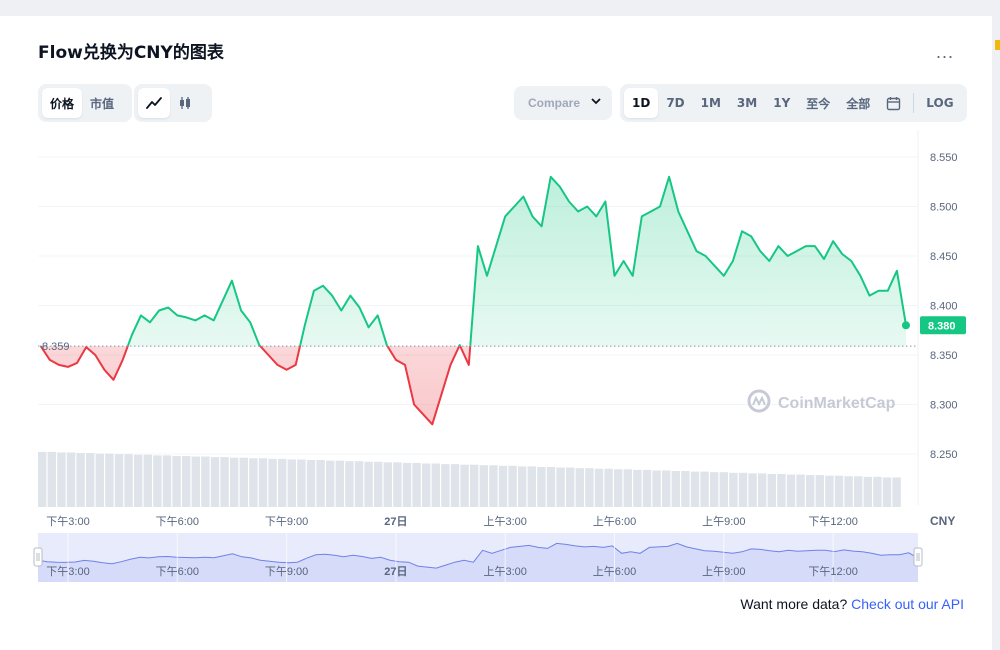  What do you see at coordinates (286, 571) in the screenshot?
I see `navigator-tick-label: 下午9:00` at bounding box center [286, 571].